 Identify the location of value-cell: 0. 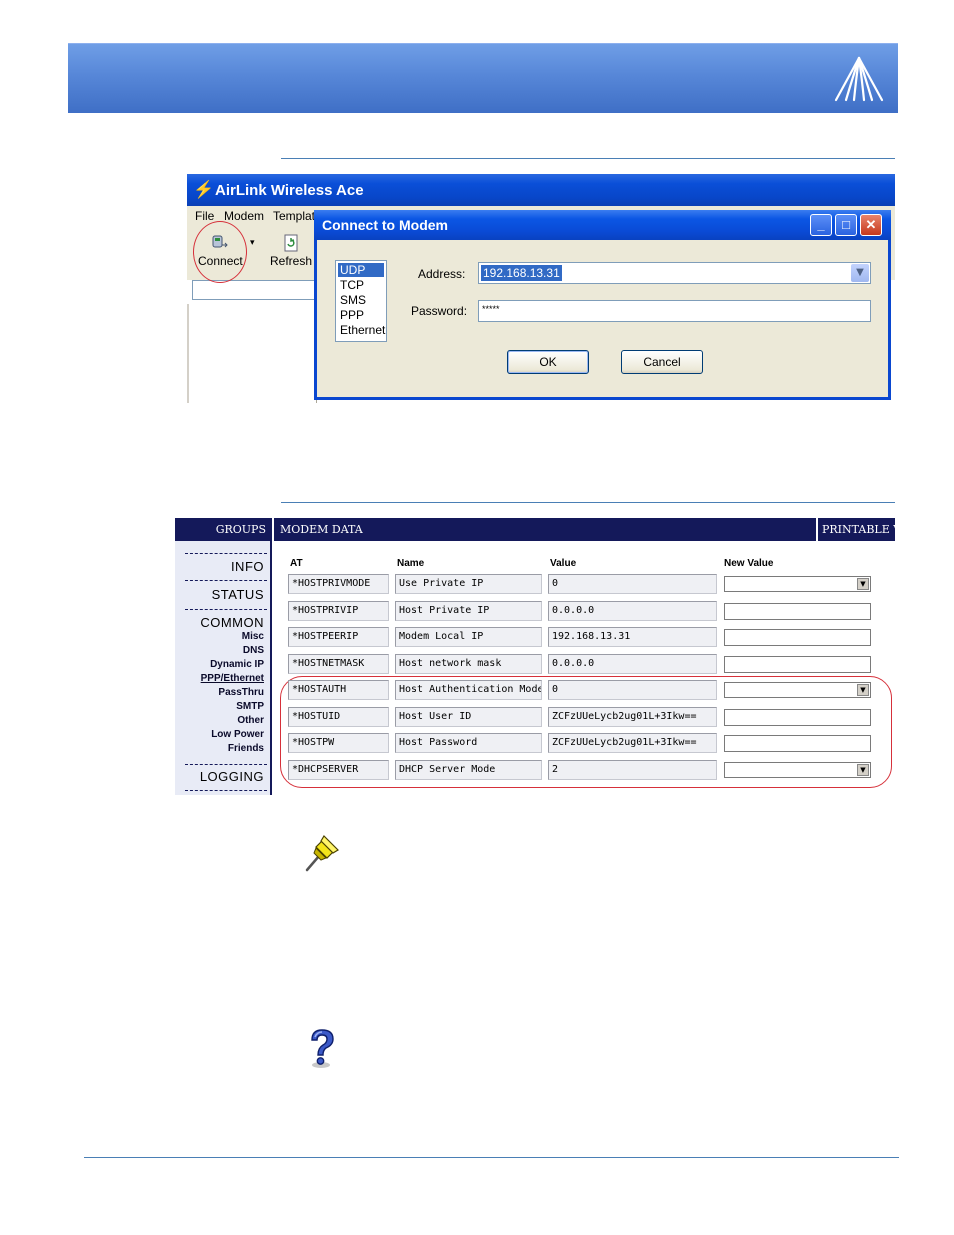
(632, 584).